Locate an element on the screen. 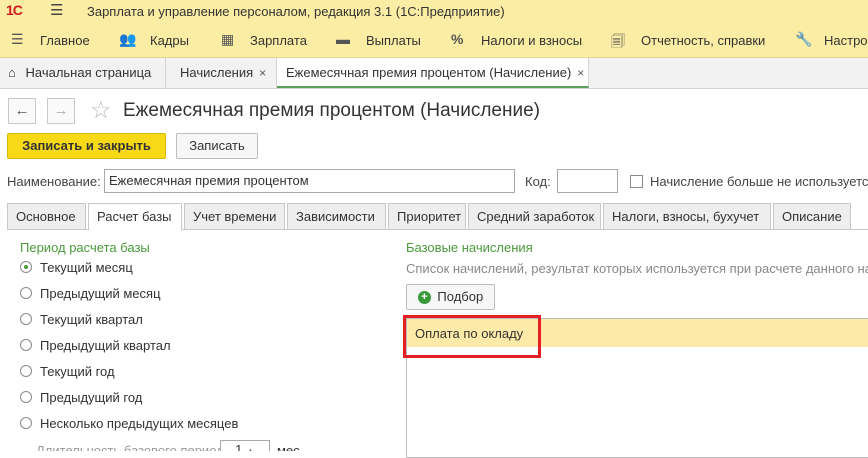 Image resolution: width=868 pixels, height=458 pixels. annotation-highlight-box is located at coordinates (472, 336).